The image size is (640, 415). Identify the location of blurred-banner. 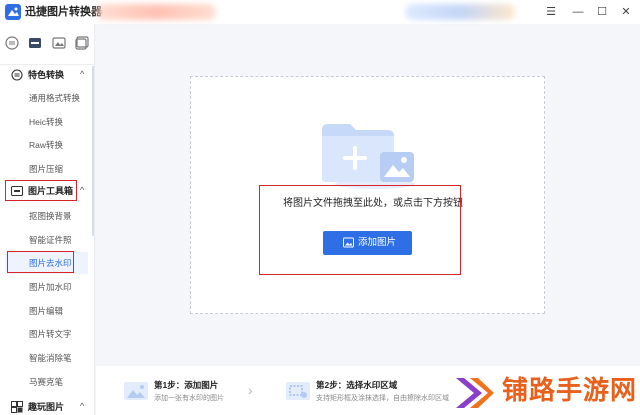
(156, 12).